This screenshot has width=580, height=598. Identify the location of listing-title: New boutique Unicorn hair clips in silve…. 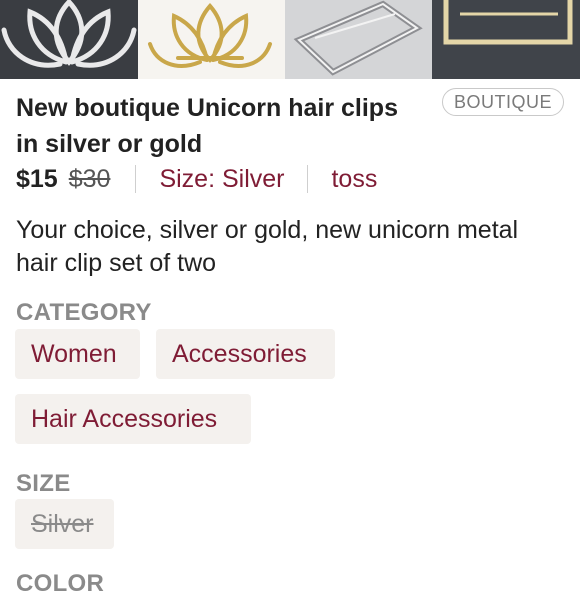
(207, 126).